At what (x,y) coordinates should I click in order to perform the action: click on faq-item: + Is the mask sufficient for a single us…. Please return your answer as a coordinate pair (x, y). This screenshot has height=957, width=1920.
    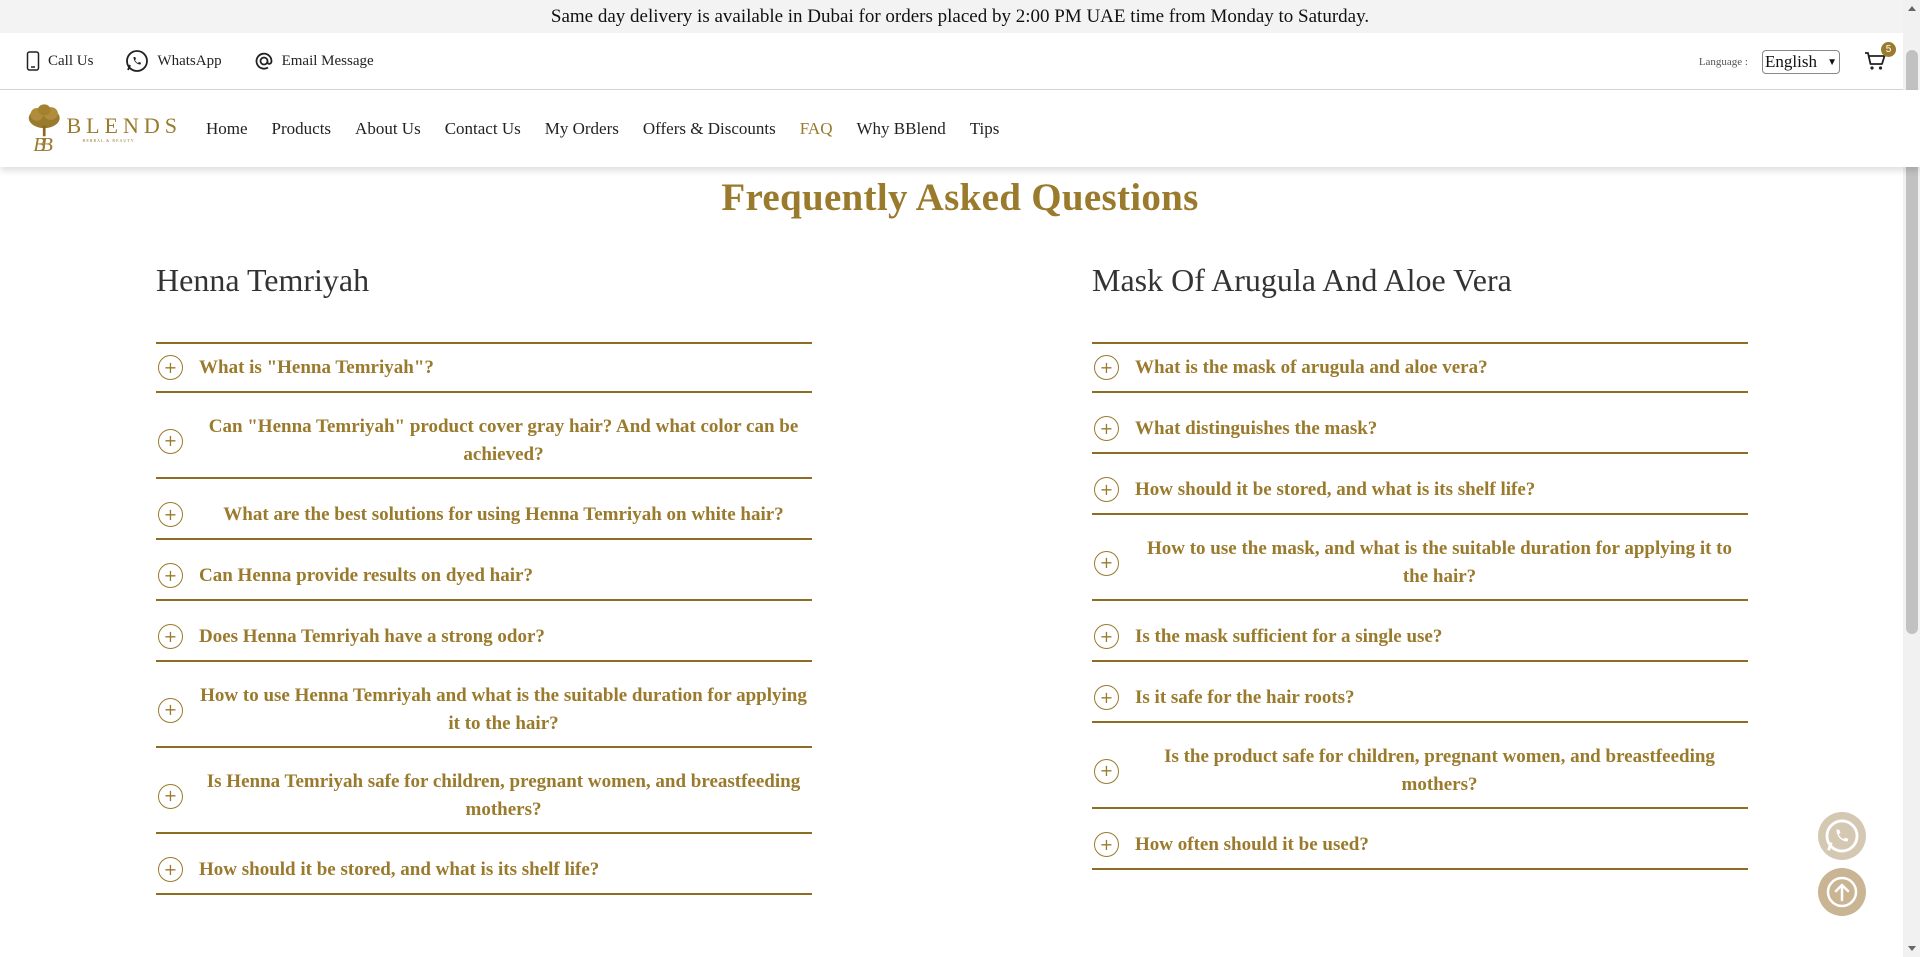
    Looking at the image, I should click on (1420, 637).